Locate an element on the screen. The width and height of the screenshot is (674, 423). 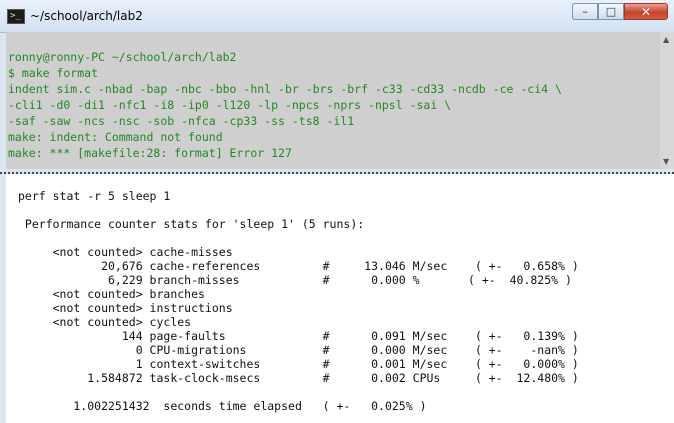
close-icon: ✕ is located at coordinates (646, 11).